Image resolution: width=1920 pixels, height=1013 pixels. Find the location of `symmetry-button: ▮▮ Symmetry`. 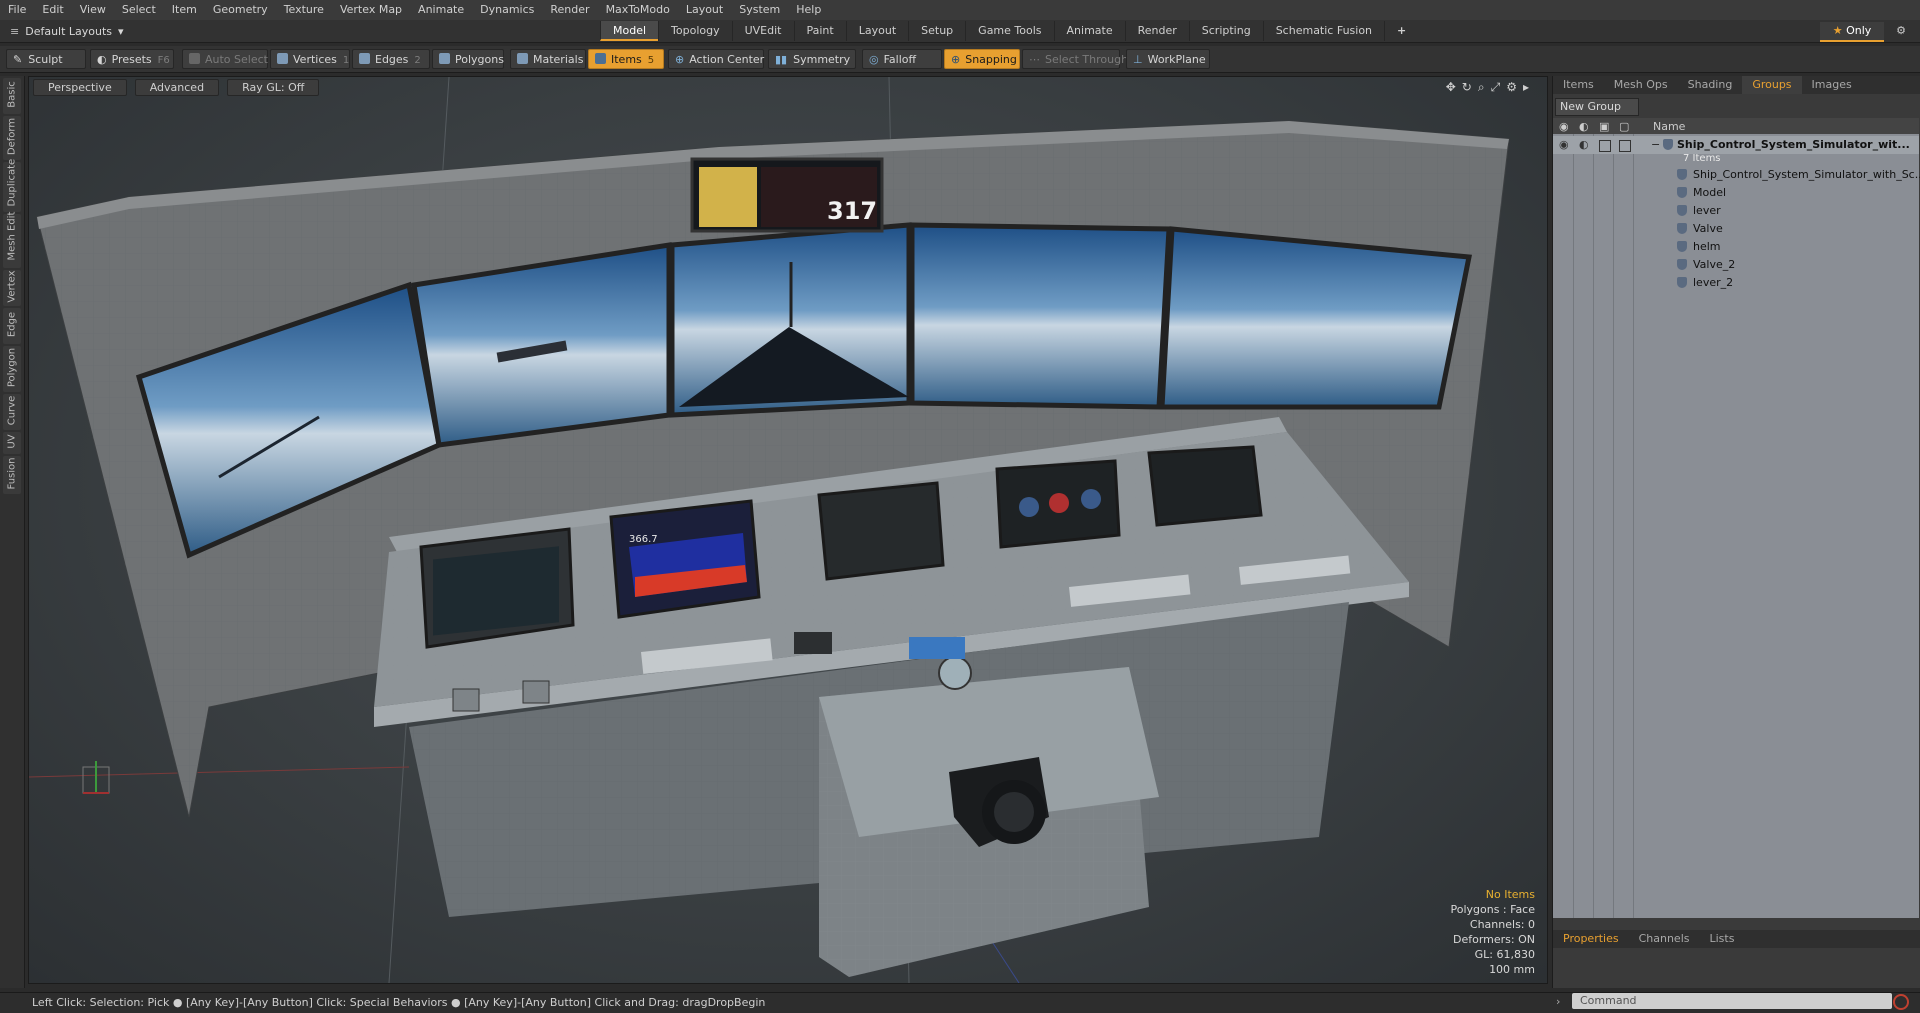

symmetry-button: ▮▮ Symmetry is located at coordinates (812, 59).